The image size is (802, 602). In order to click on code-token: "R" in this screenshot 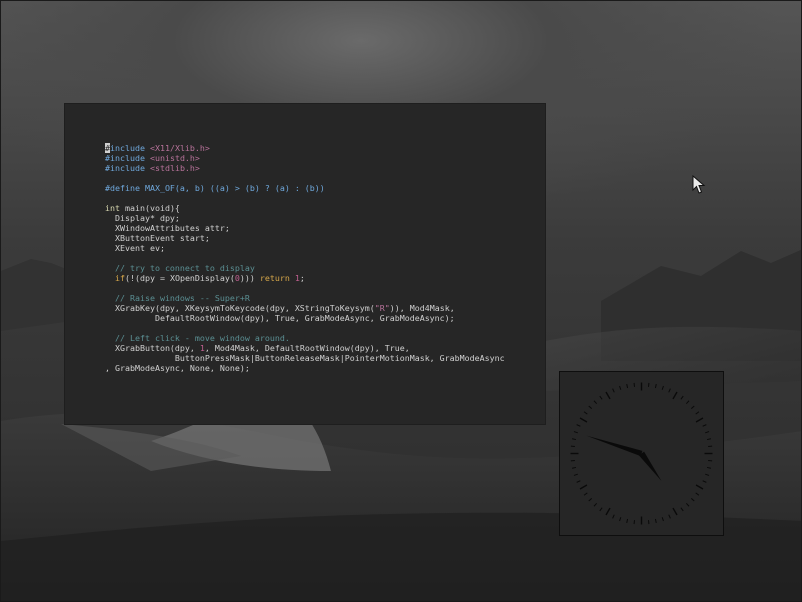, I will do `click(382, 308)`.